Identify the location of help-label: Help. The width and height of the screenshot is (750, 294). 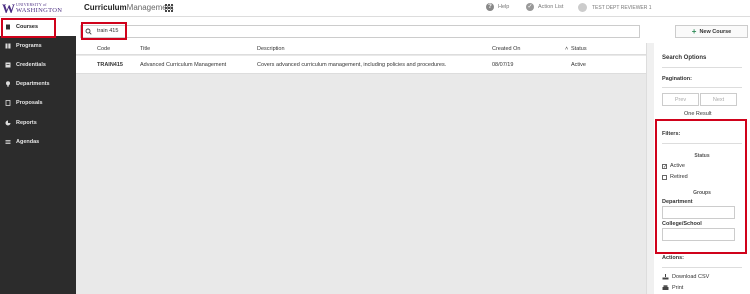
(504, 7).